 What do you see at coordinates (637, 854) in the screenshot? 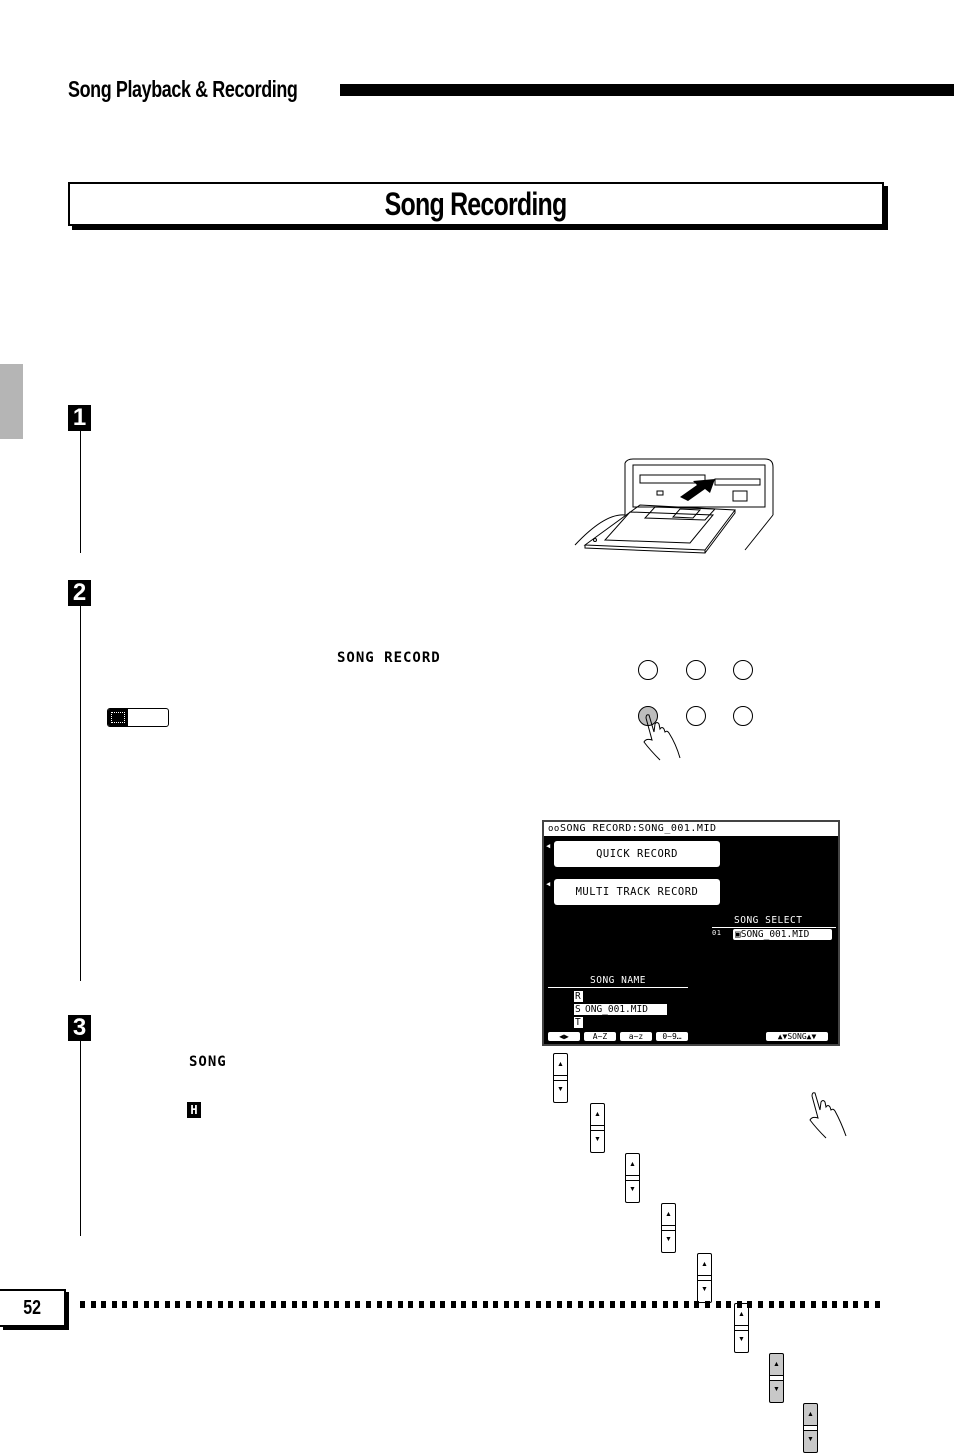
I see `quick-record-button: QUICK RECORD` at bounding box center [637, 854].